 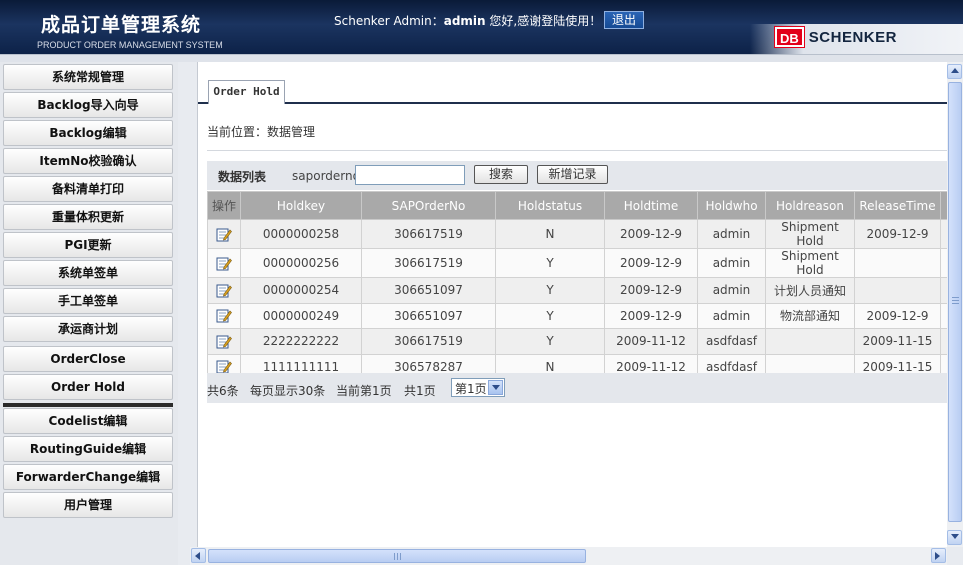 What do you see at coordinates (301, 263) in the screenshot?
I see `cell-holdkey: 0000000256` at bounding box center [301, 263].